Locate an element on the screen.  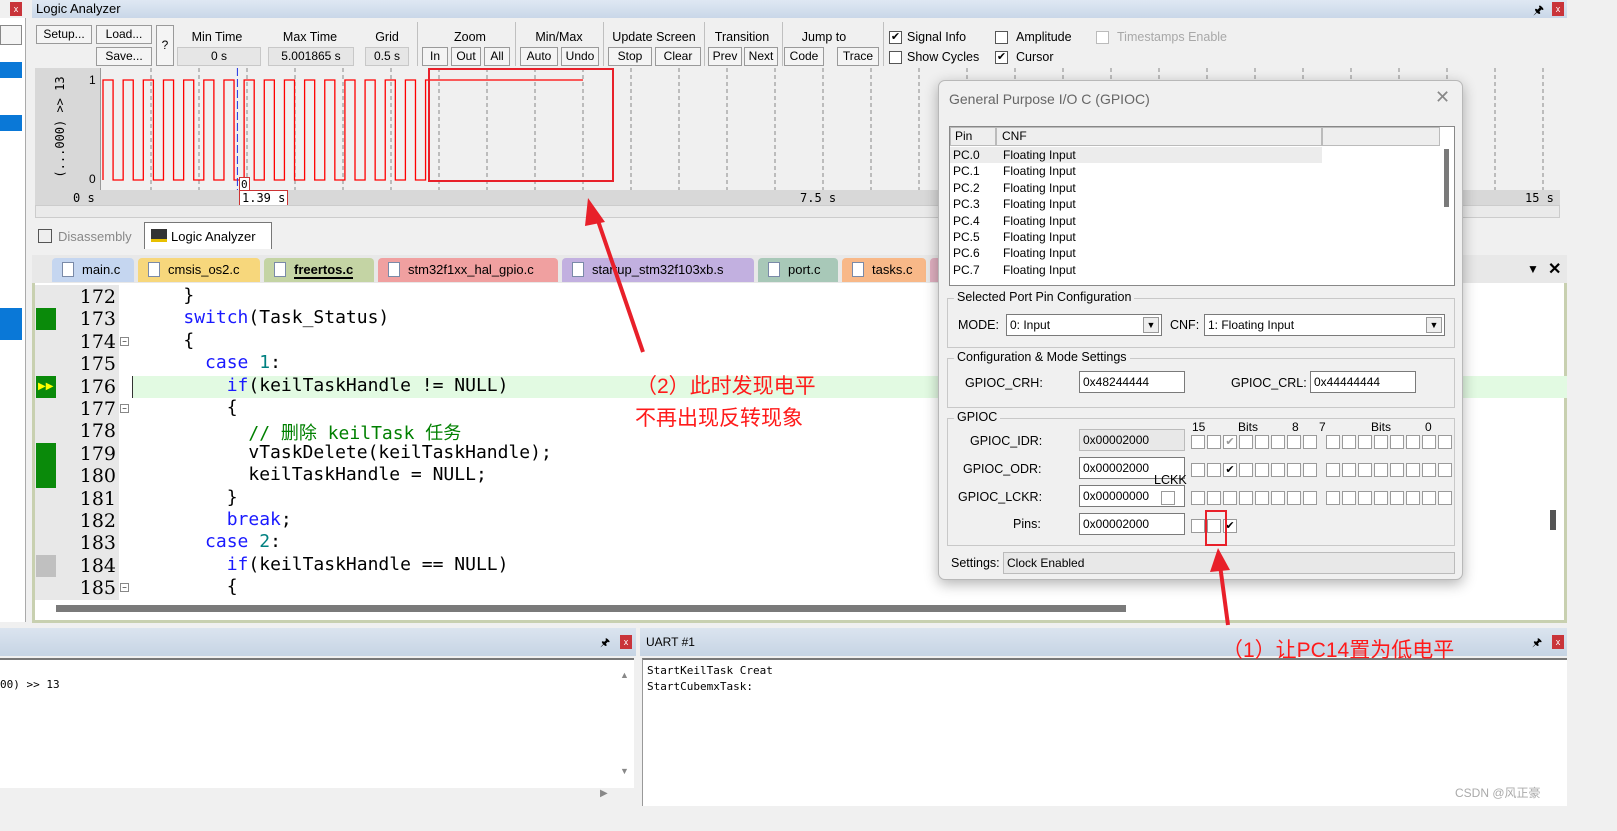
annotation-note2-line2: 不再出现反转现象 is located at coordinates (719, 418).